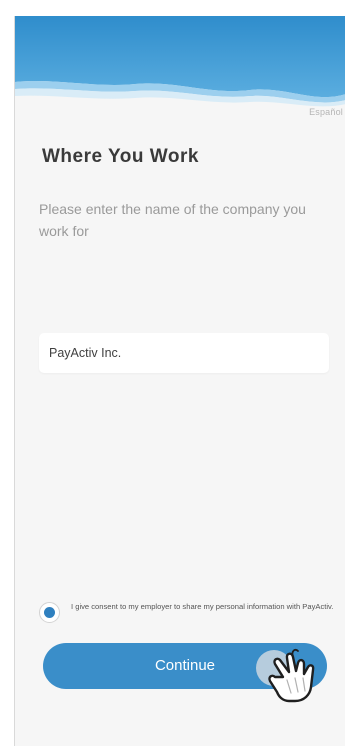  I want to click on hand-pointer-icon, so click(291, 675).